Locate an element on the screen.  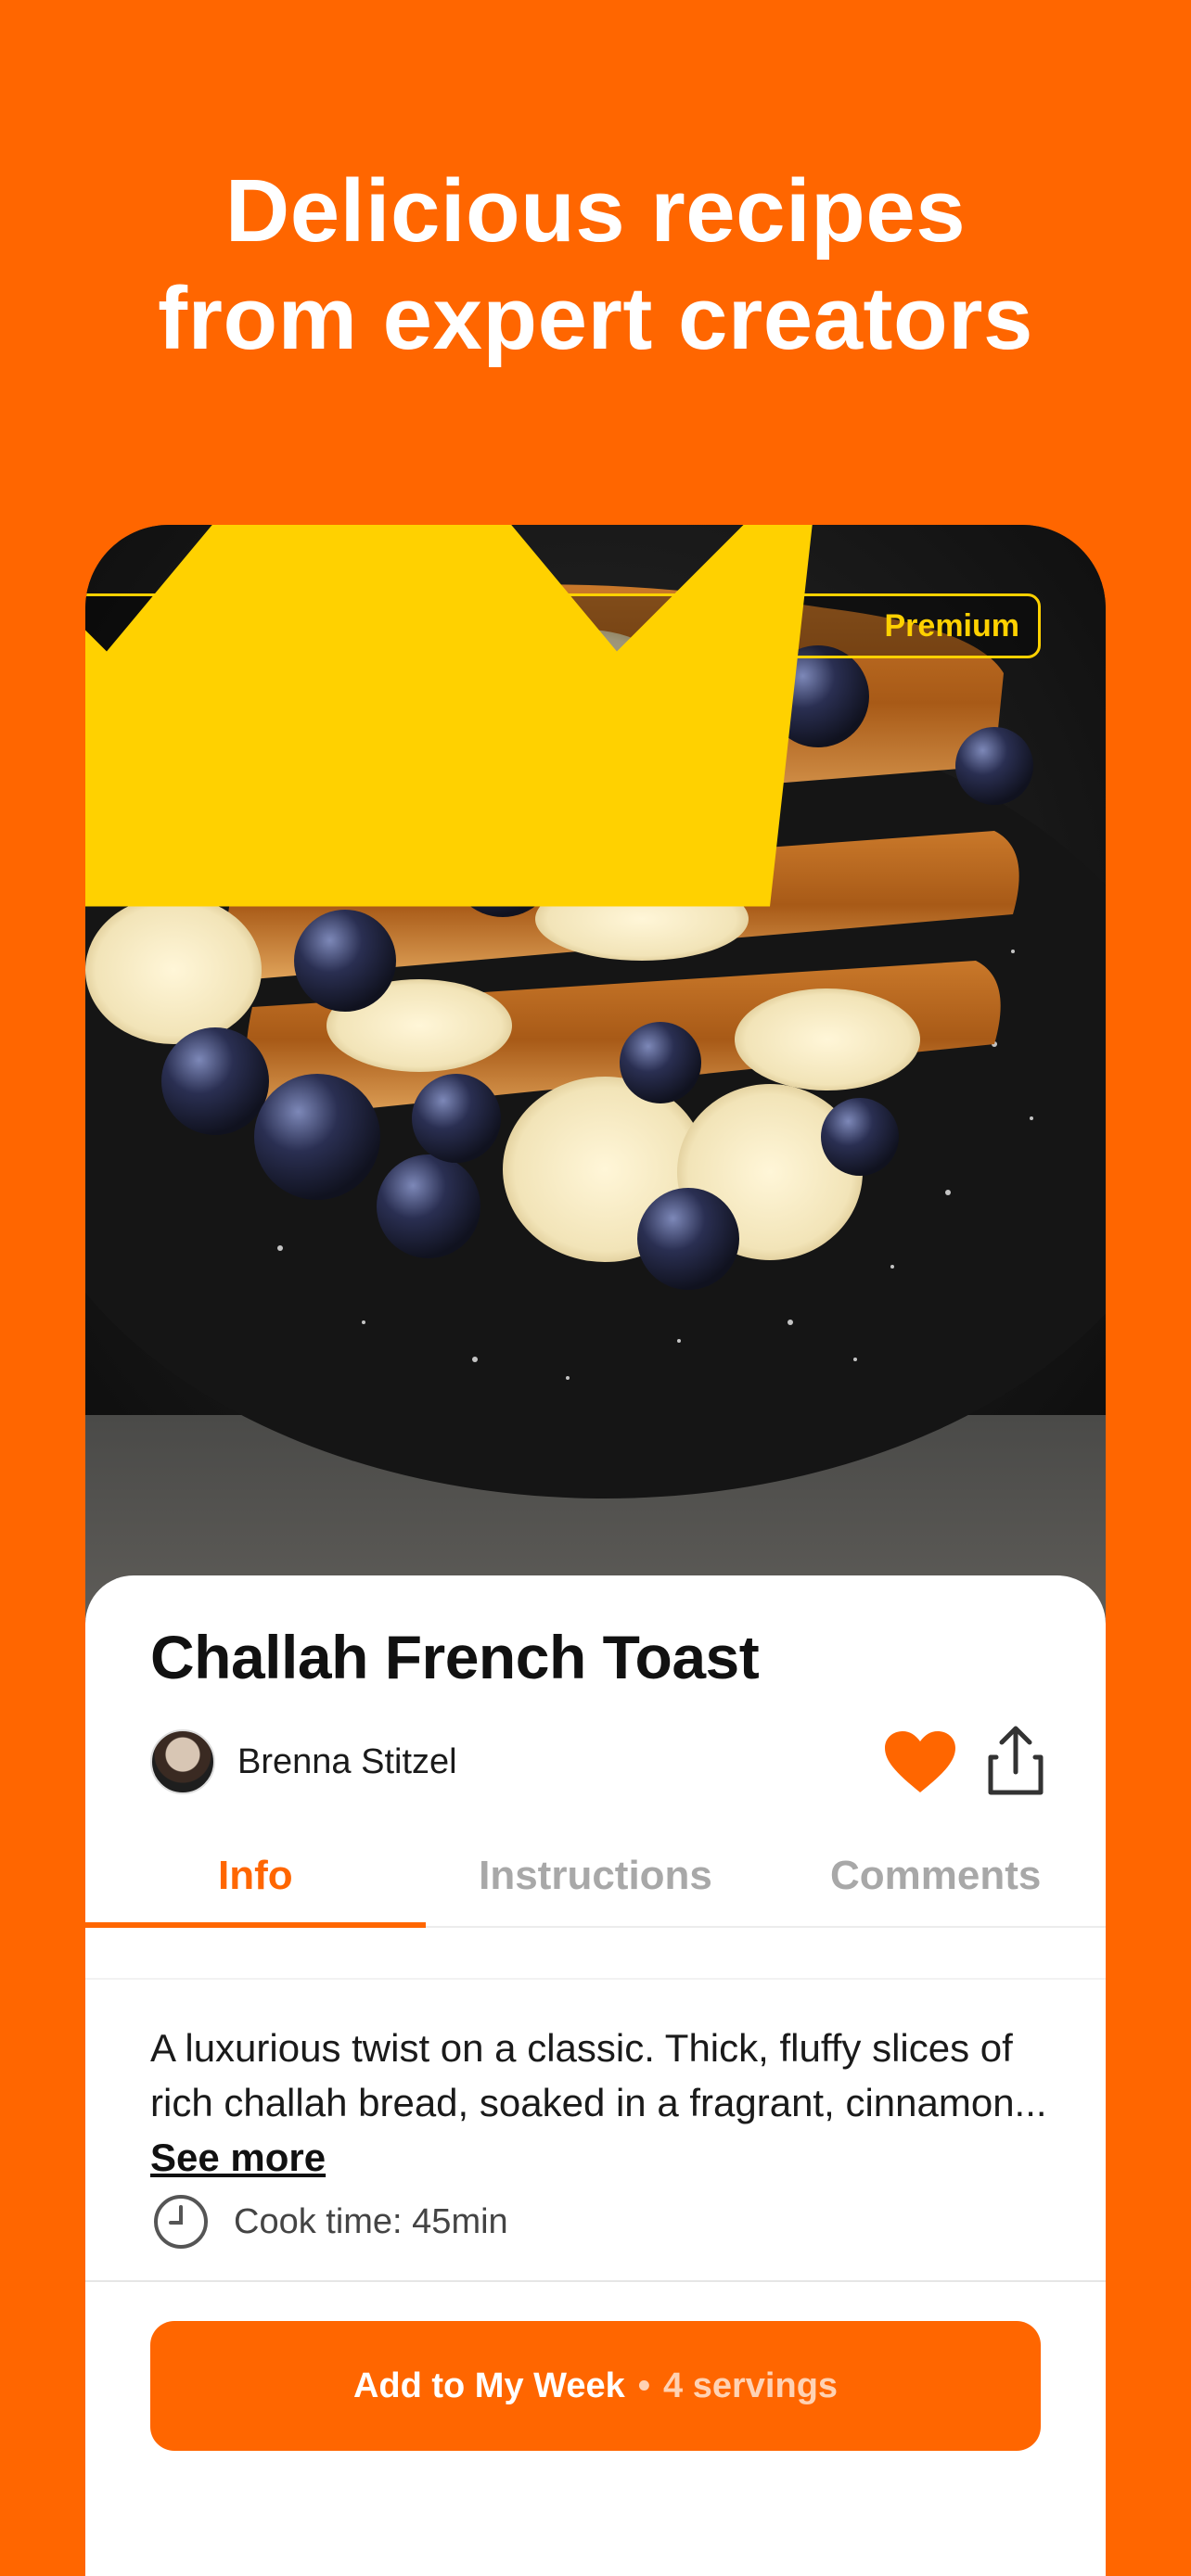
add-to-my-week-button: Add to My Week • 4 servings is located at coordinates (595, 2386).